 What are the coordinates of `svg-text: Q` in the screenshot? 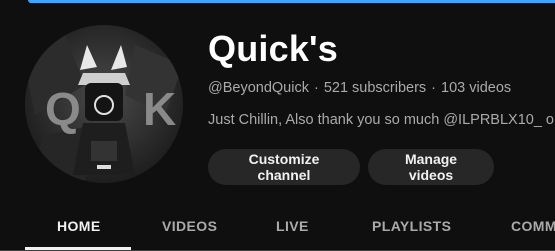 It's located at (63, 109).